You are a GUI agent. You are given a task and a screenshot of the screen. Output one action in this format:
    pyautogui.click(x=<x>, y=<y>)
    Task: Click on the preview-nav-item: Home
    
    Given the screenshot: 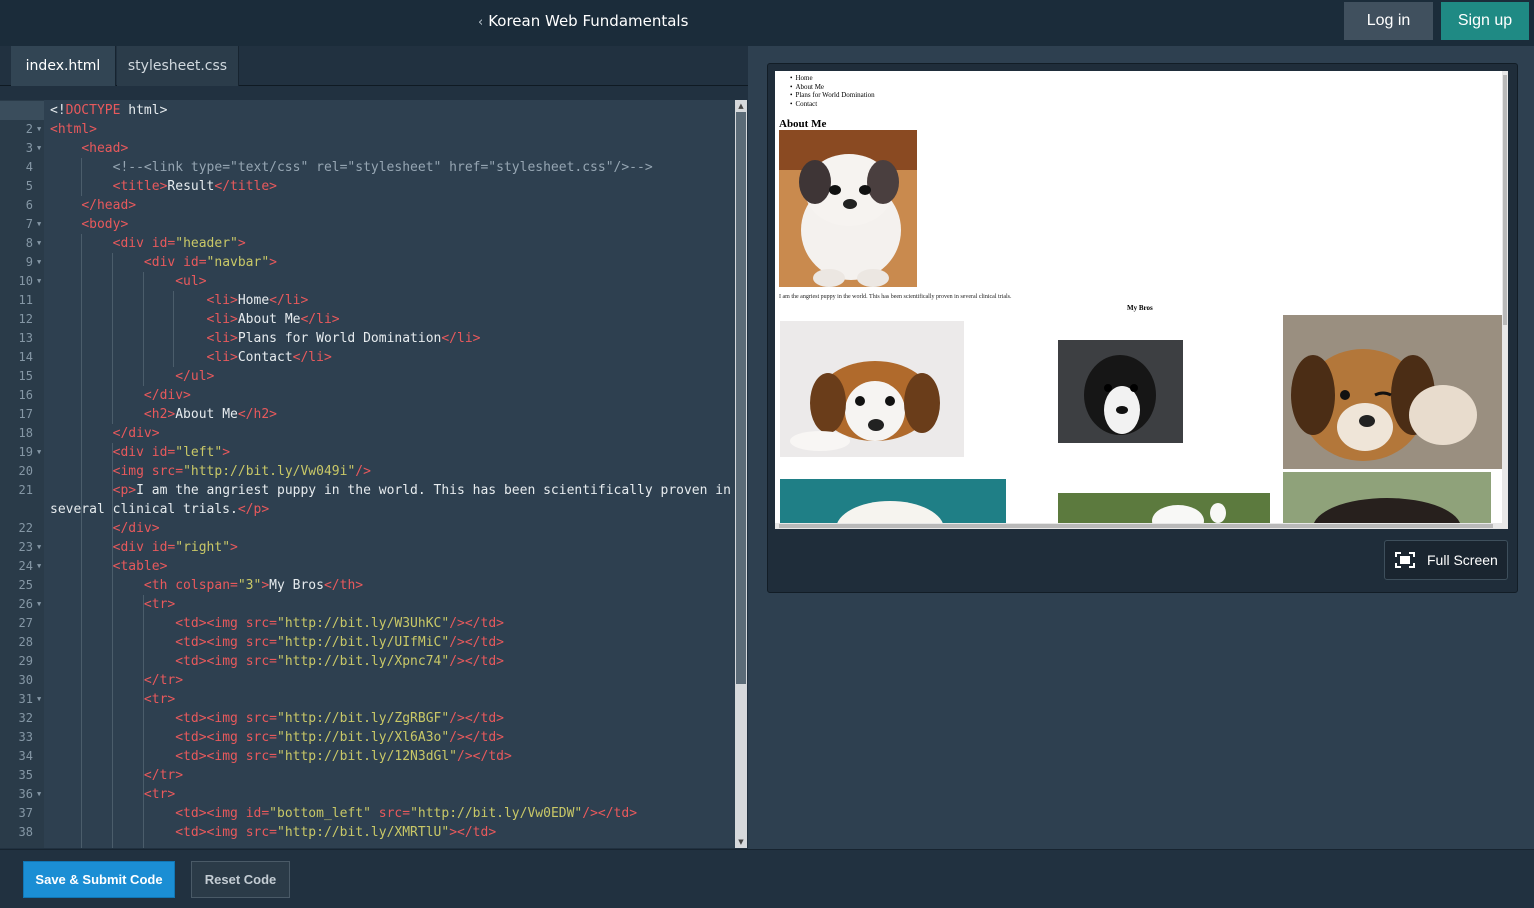 What is the action you would take?
    pyautogui.click(x=835, y=78)
    